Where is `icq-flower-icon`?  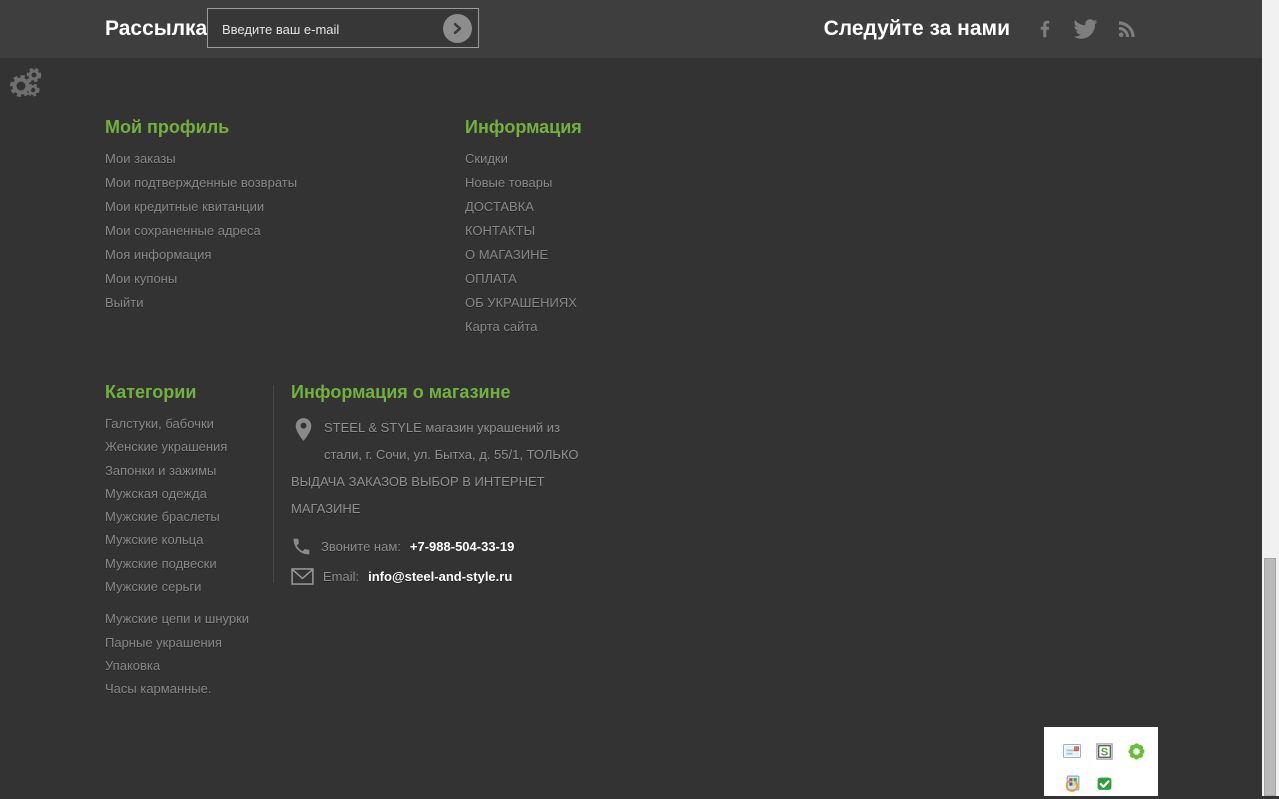 icq-flower-icon is located at coordinates (1136, 751).